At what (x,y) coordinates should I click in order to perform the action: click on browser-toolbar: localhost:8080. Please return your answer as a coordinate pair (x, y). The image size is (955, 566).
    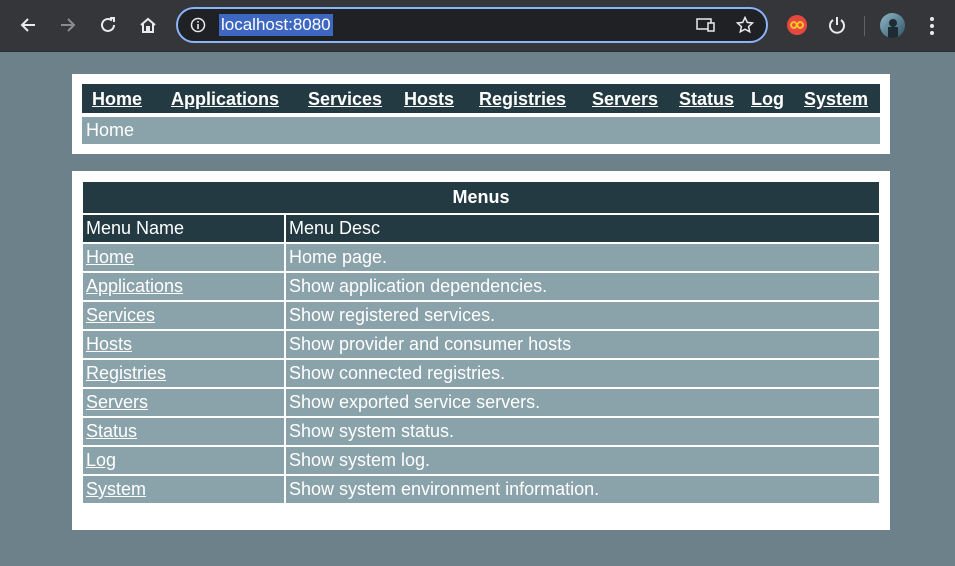
    Looking at the image, I should click on (477, 26).